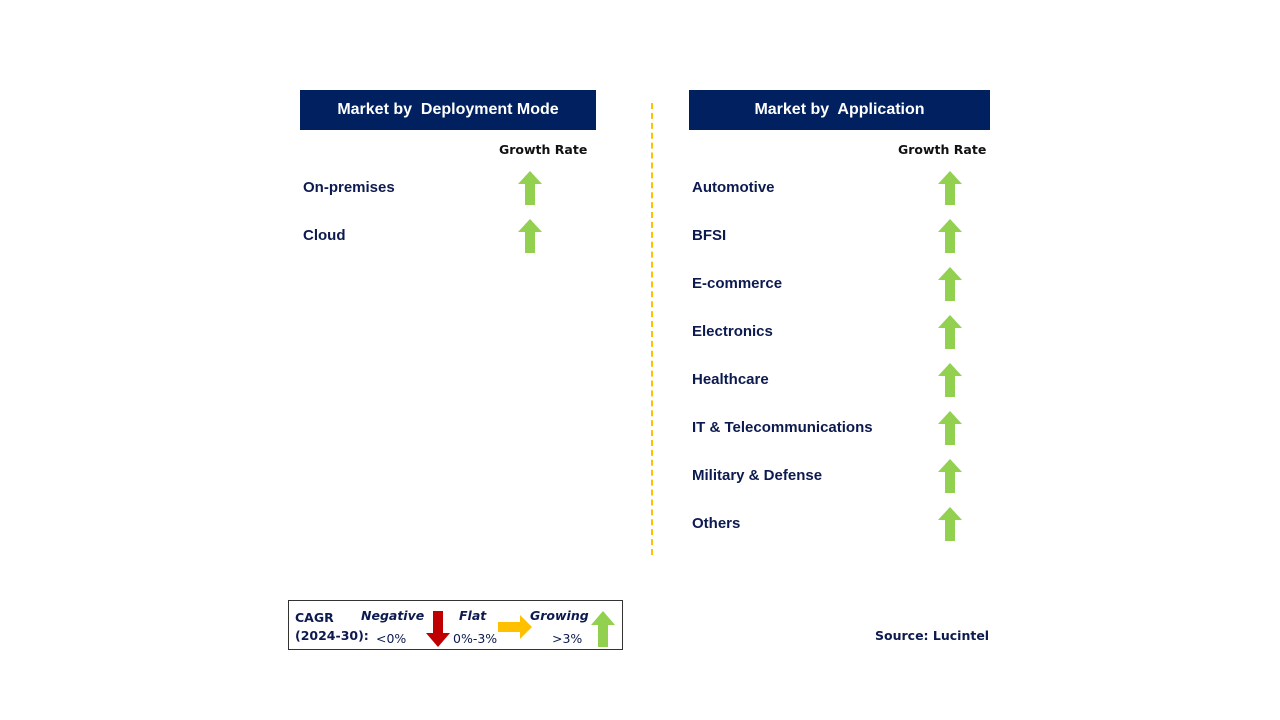 This screenshot has height=720, width=1280. Describe the element at coordinates (393, 615) in the screenshot. I see `legend-negative-label: Negative` at that location.